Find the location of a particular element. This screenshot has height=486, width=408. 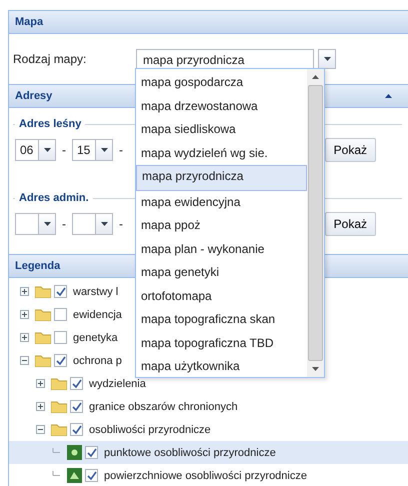

map-type-label: Rodzaj mapy: is located at coordinates (50, 59).